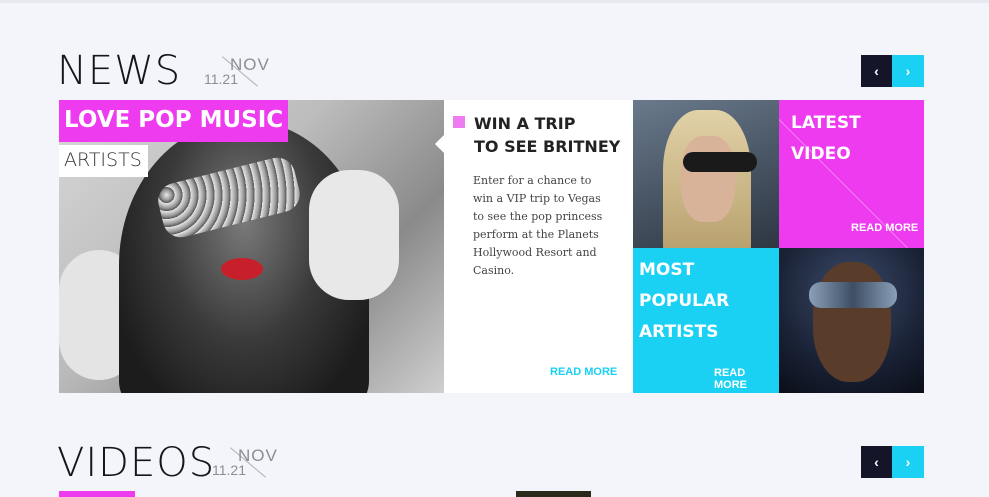 The height and width of the screenshot is (497, 989). What do you see at coordinates (583, 372) in the screenshot?
I see `article-read-more-link: READ MORE` at bounding box center [583, 372].